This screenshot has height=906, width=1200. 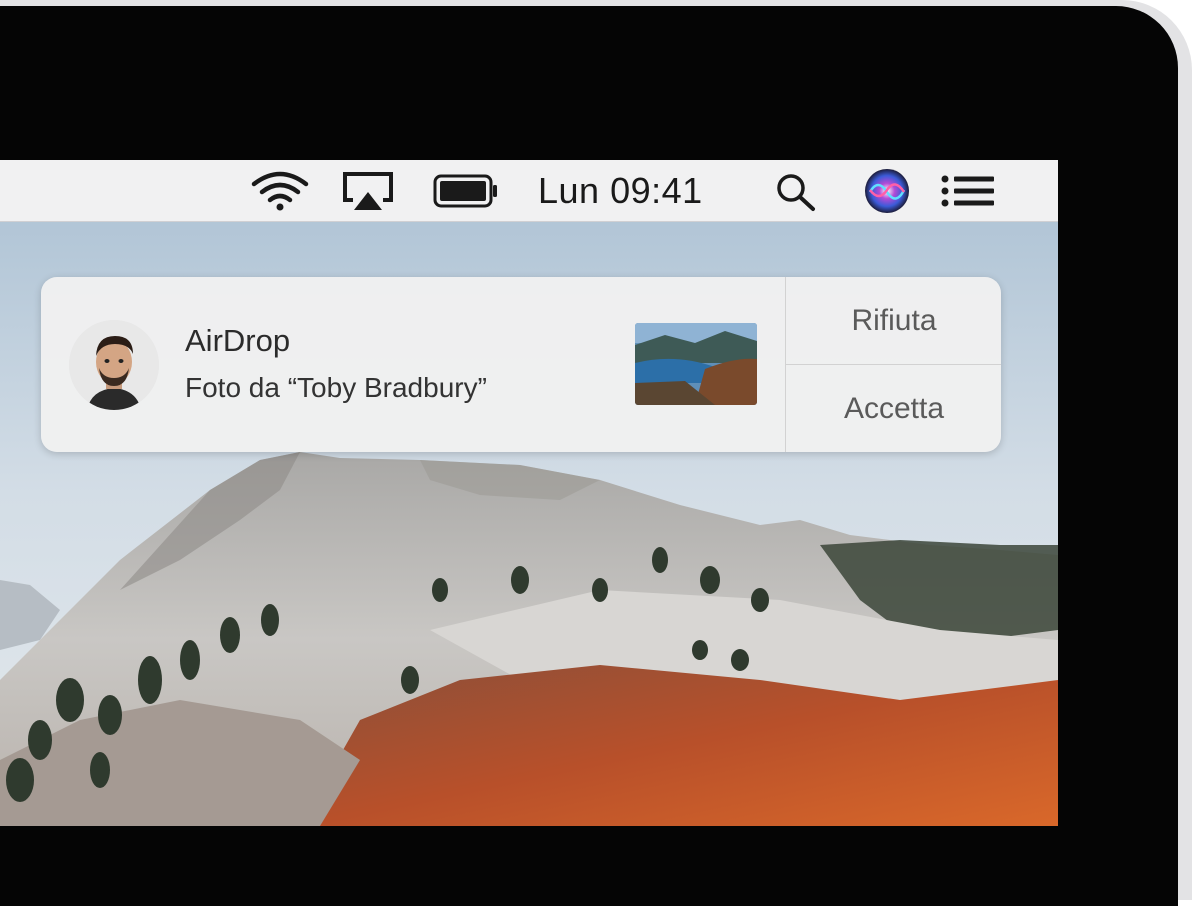 What do you see at coordinates (336, 387) in the screenshot?
I see `notification-message: Foto da “Toby Bradbury”` at bounding box center [336, 387].